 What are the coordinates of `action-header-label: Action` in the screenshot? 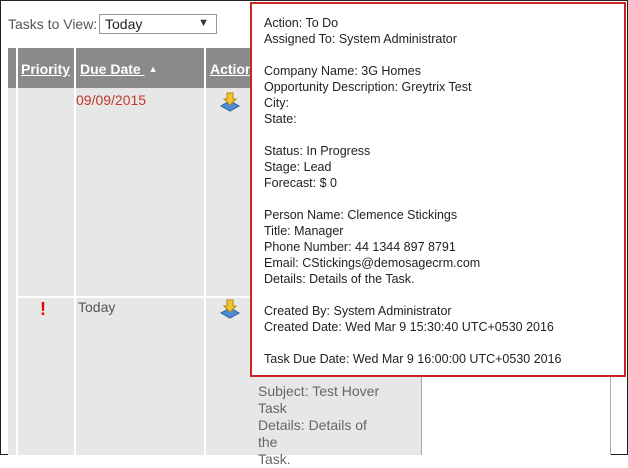 It's located at (232, 69).